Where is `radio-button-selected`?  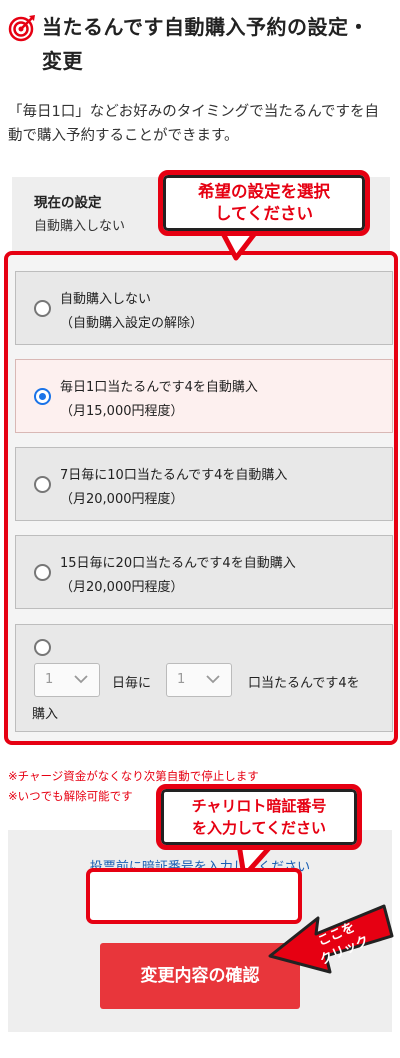
radio-button-selected is located at coordinates (42, 396).